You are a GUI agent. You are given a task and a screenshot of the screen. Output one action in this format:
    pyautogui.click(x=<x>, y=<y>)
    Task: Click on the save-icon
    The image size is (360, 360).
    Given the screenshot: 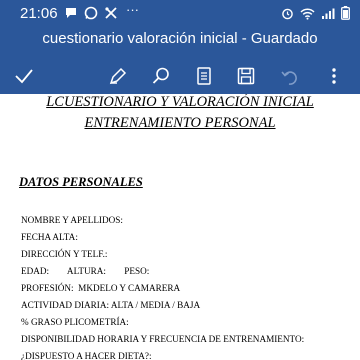 What is the action you would take?
    pyautogui.click(x=246, y=76)
    